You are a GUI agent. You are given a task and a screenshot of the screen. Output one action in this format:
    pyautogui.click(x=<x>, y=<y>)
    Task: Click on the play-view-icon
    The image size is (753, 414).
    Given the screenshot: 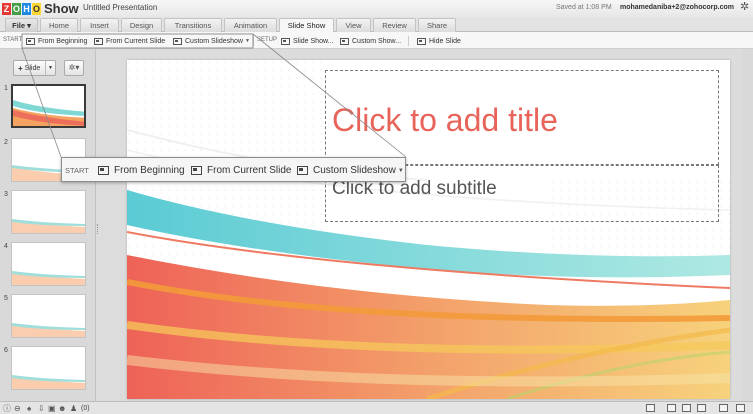 What is the action you would take?
    pyautogui.click(x=723, y=408)
    